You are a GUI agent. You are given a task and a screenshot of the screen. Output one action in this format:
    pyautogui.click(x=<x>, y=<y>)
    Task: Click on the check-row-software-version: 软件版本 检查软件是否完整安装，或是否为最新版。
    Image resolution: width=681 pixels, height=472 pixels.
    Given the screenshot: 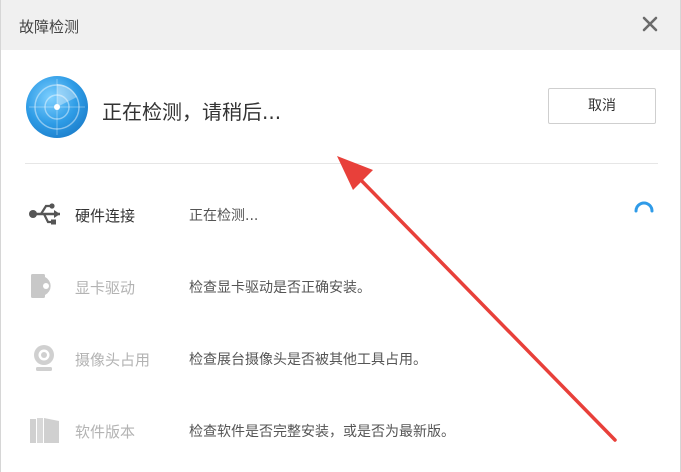 What is the action you would take?
    pyautogui.click(x=340, y=430)
    